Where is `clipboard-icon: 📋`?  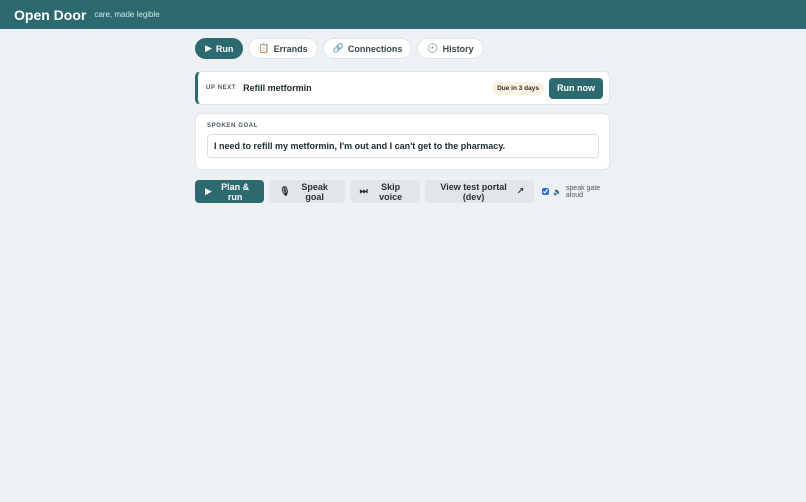
clipboard-icon: 📋 is located at coordinates (264, 48).